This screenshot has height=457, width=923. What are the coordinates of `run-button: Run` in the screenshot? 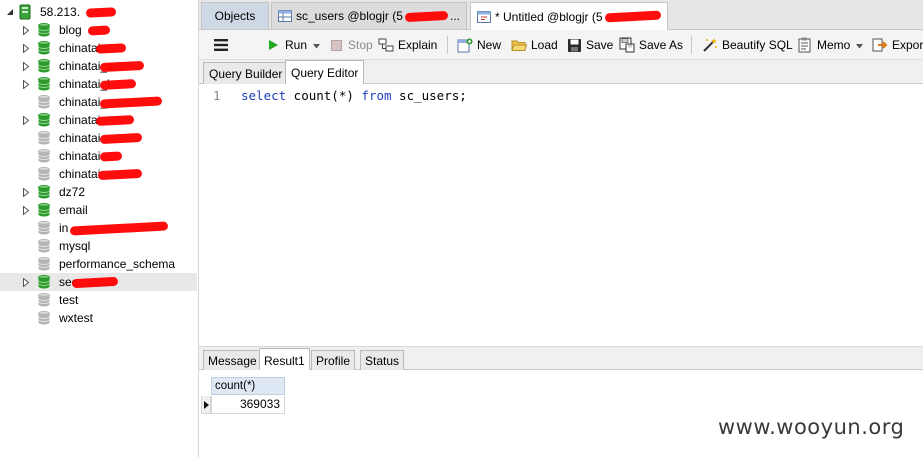 It's located at (293, 45).